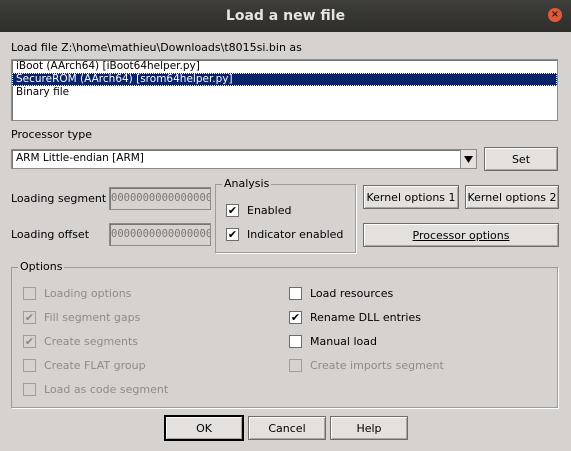 The image size is (571, 451). I want to click on option-label: Rename DLL entries, so click(365, 317).